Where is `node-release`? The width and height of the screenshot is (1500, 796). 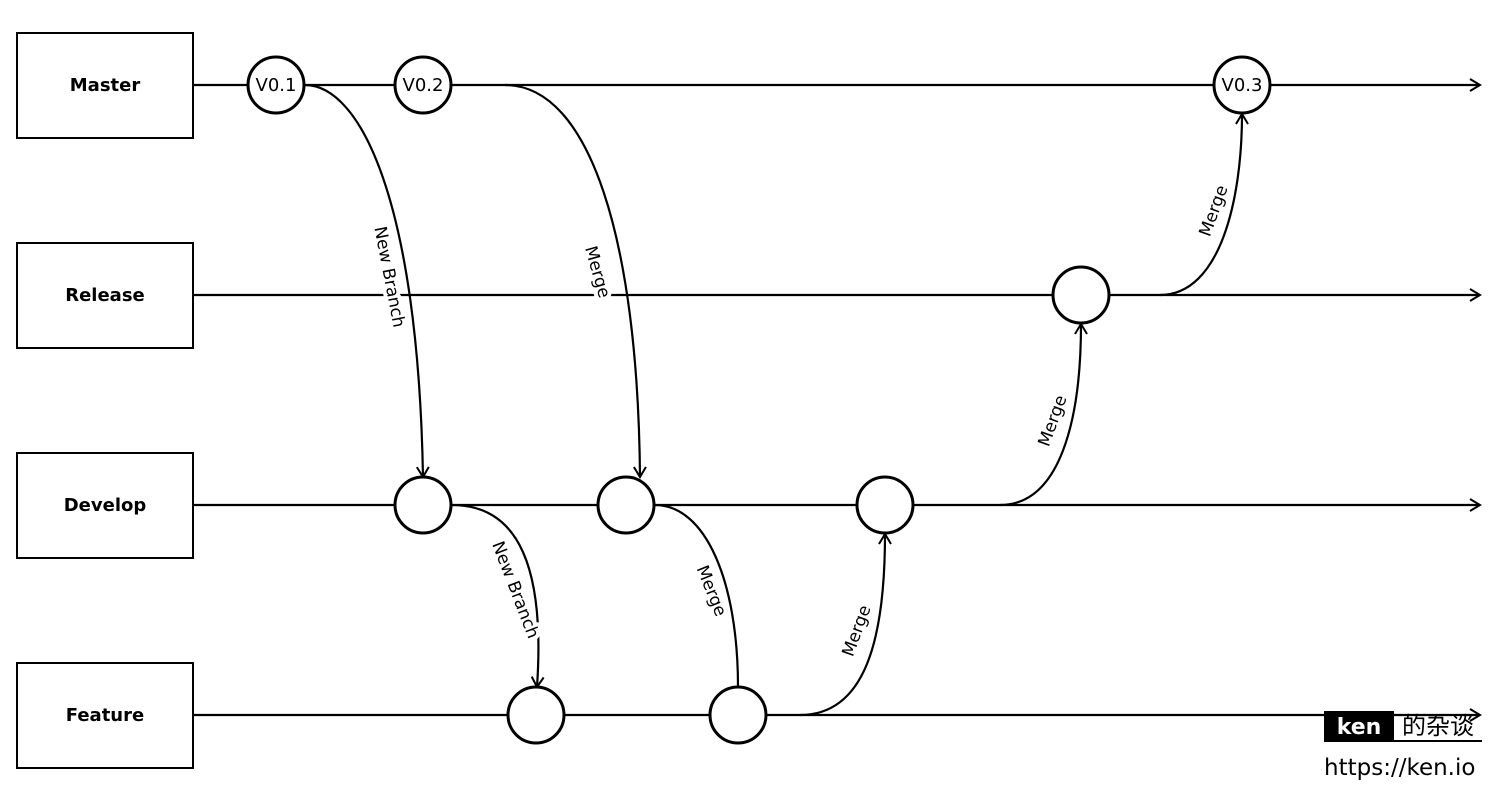 node-release is located at coordinates (1081, 295).